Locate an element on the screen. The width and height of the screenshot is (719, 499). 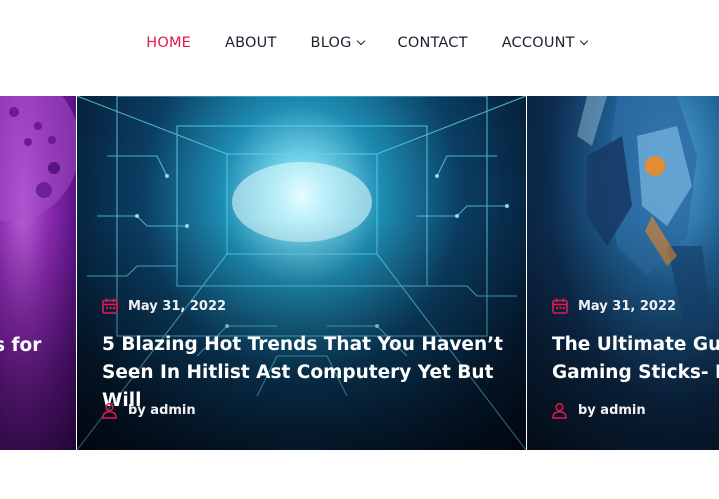
nav-item-home: HOME is located at coordinates (168, 43).